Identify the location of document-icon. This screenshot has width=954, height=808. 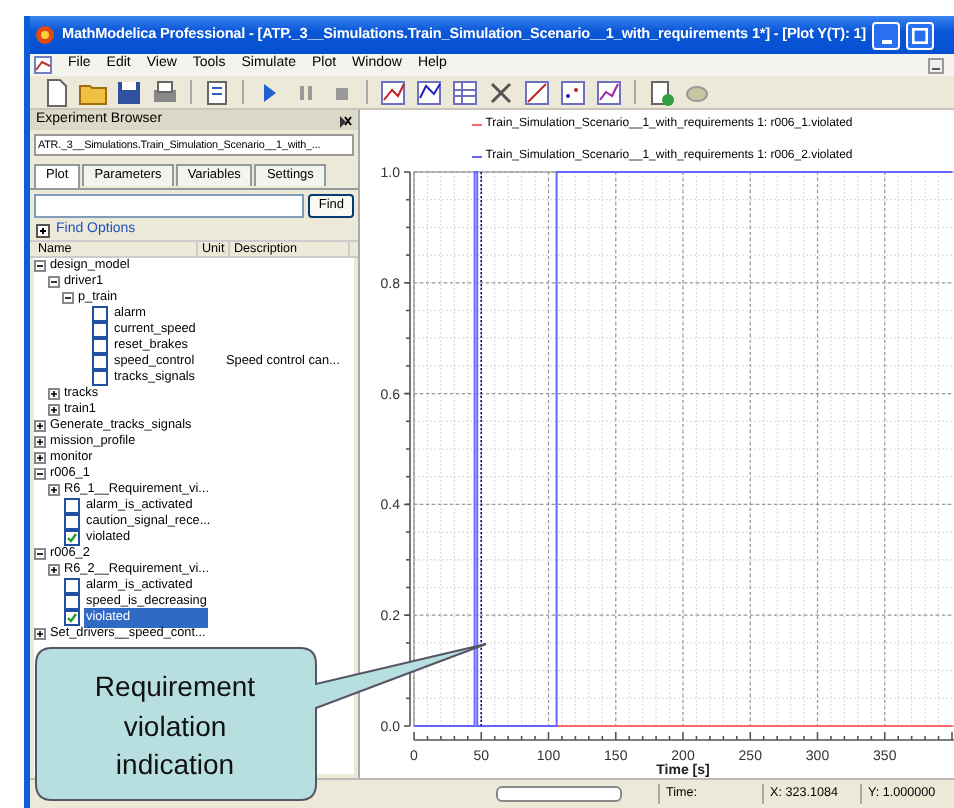
(43, 65).